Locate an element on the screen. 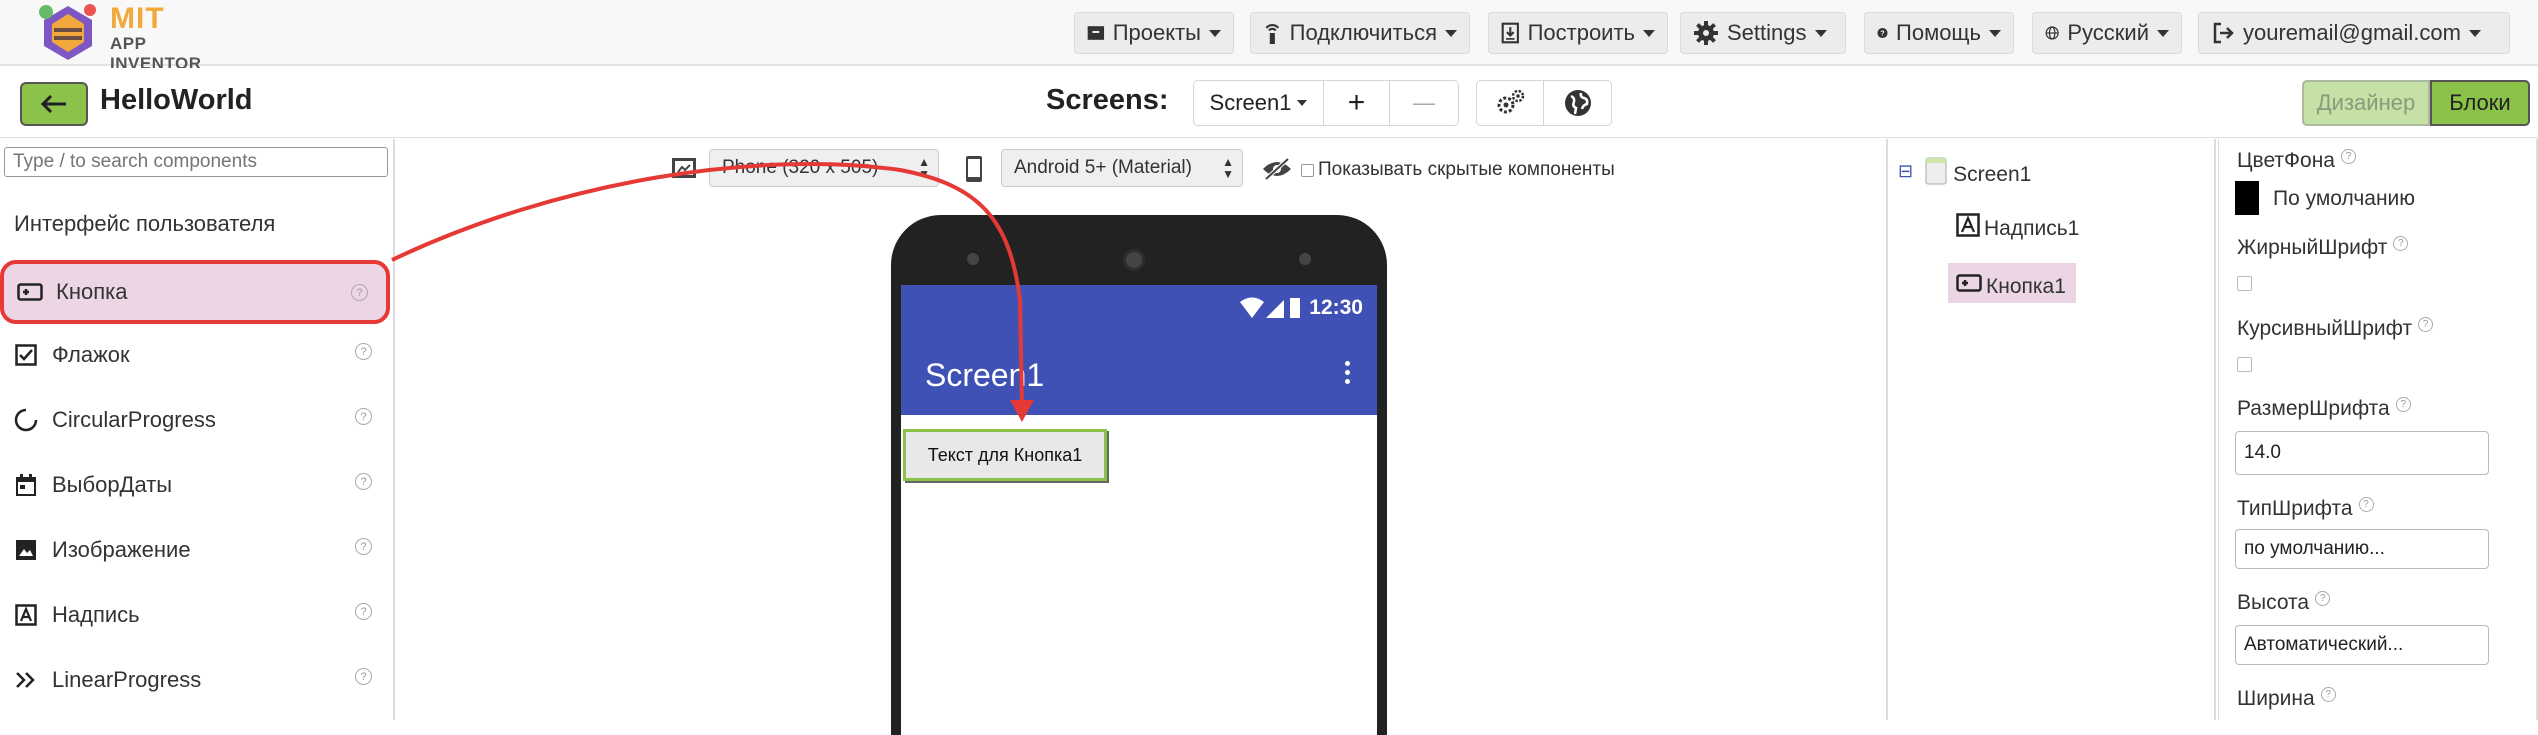  menu-language-label: Русский is located at coordinates (2108, 32).